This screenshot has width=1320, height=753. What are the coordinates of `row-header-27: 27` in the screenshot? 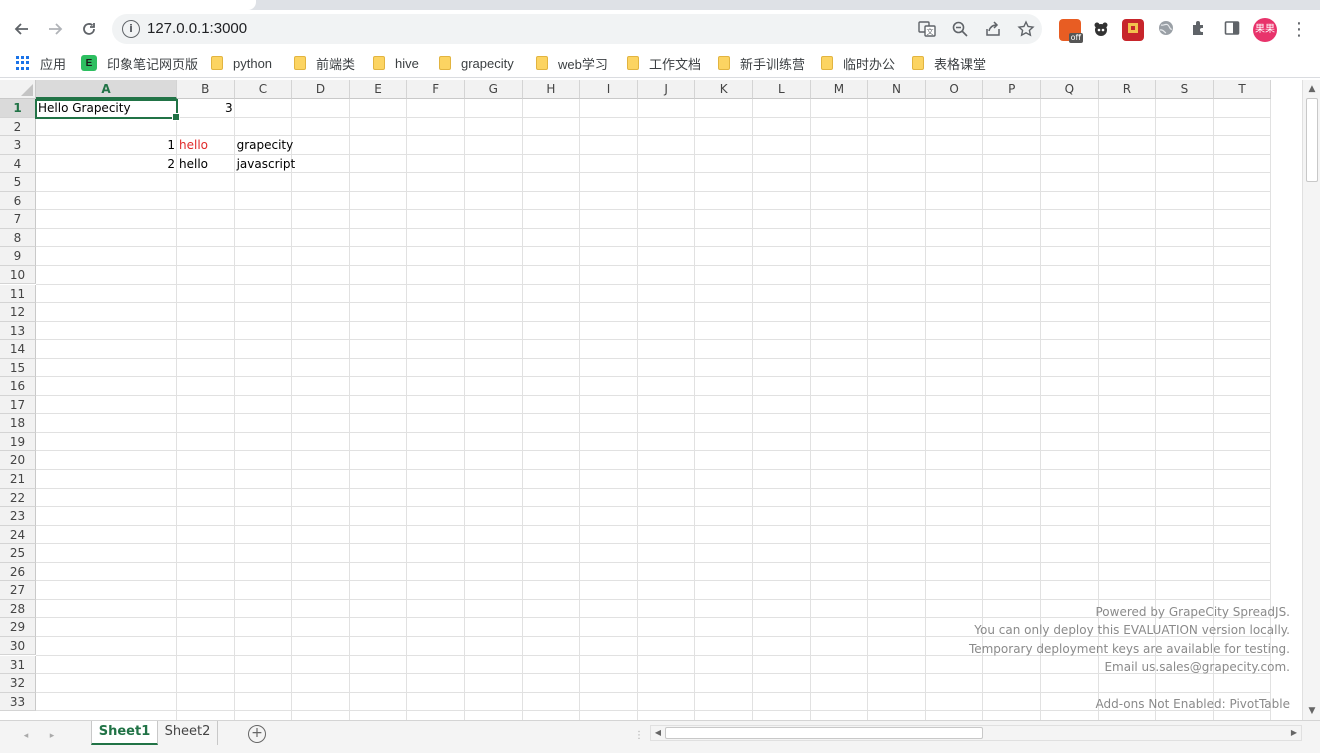 It's located at (18, 590).